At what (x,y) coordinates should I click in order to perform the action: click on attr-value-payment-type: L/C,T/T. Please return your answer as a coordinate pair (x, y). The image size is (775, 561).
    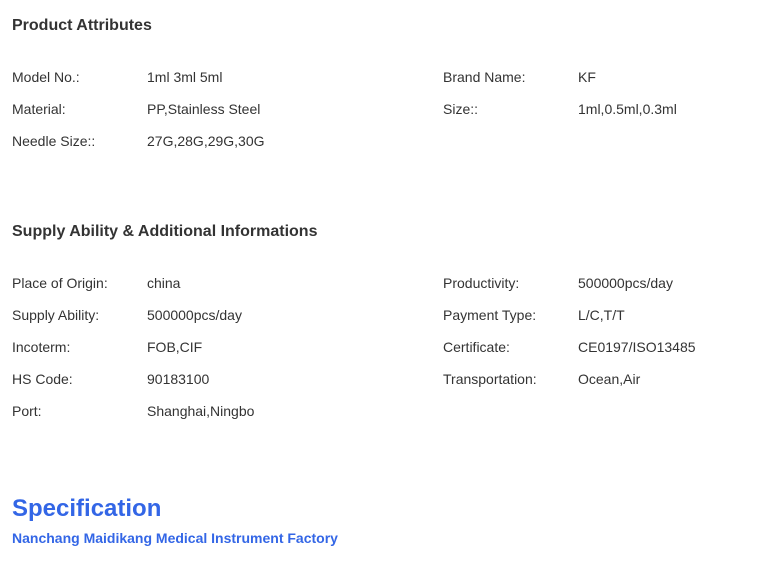
    Looking at the image, I should click on (601, 315).